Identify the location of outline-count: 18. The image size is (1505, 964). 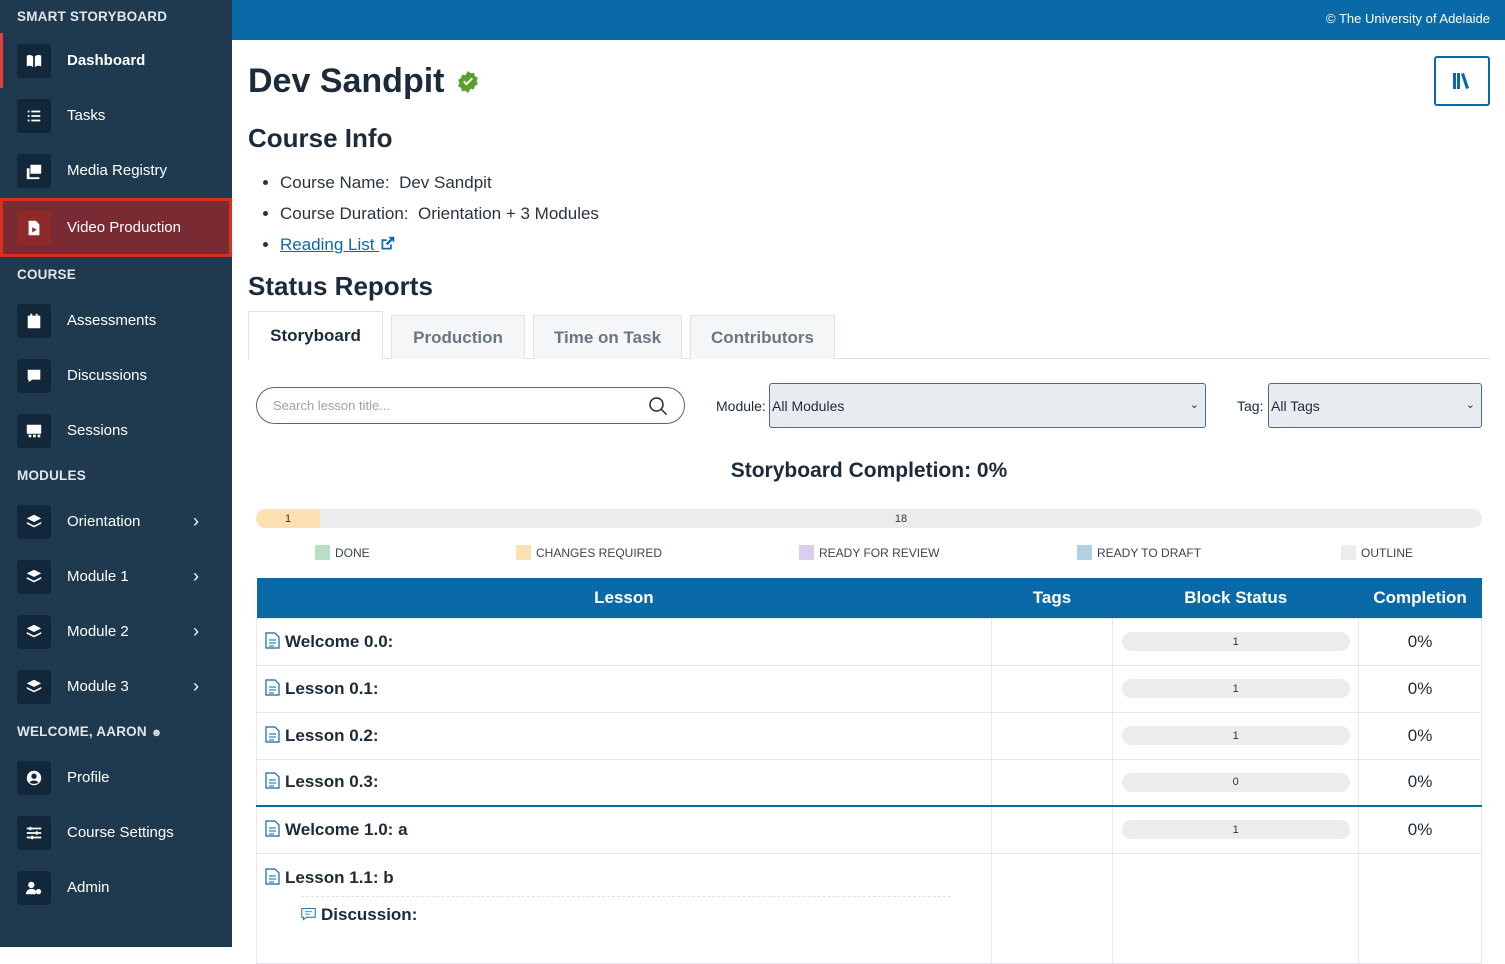
(901, 518).